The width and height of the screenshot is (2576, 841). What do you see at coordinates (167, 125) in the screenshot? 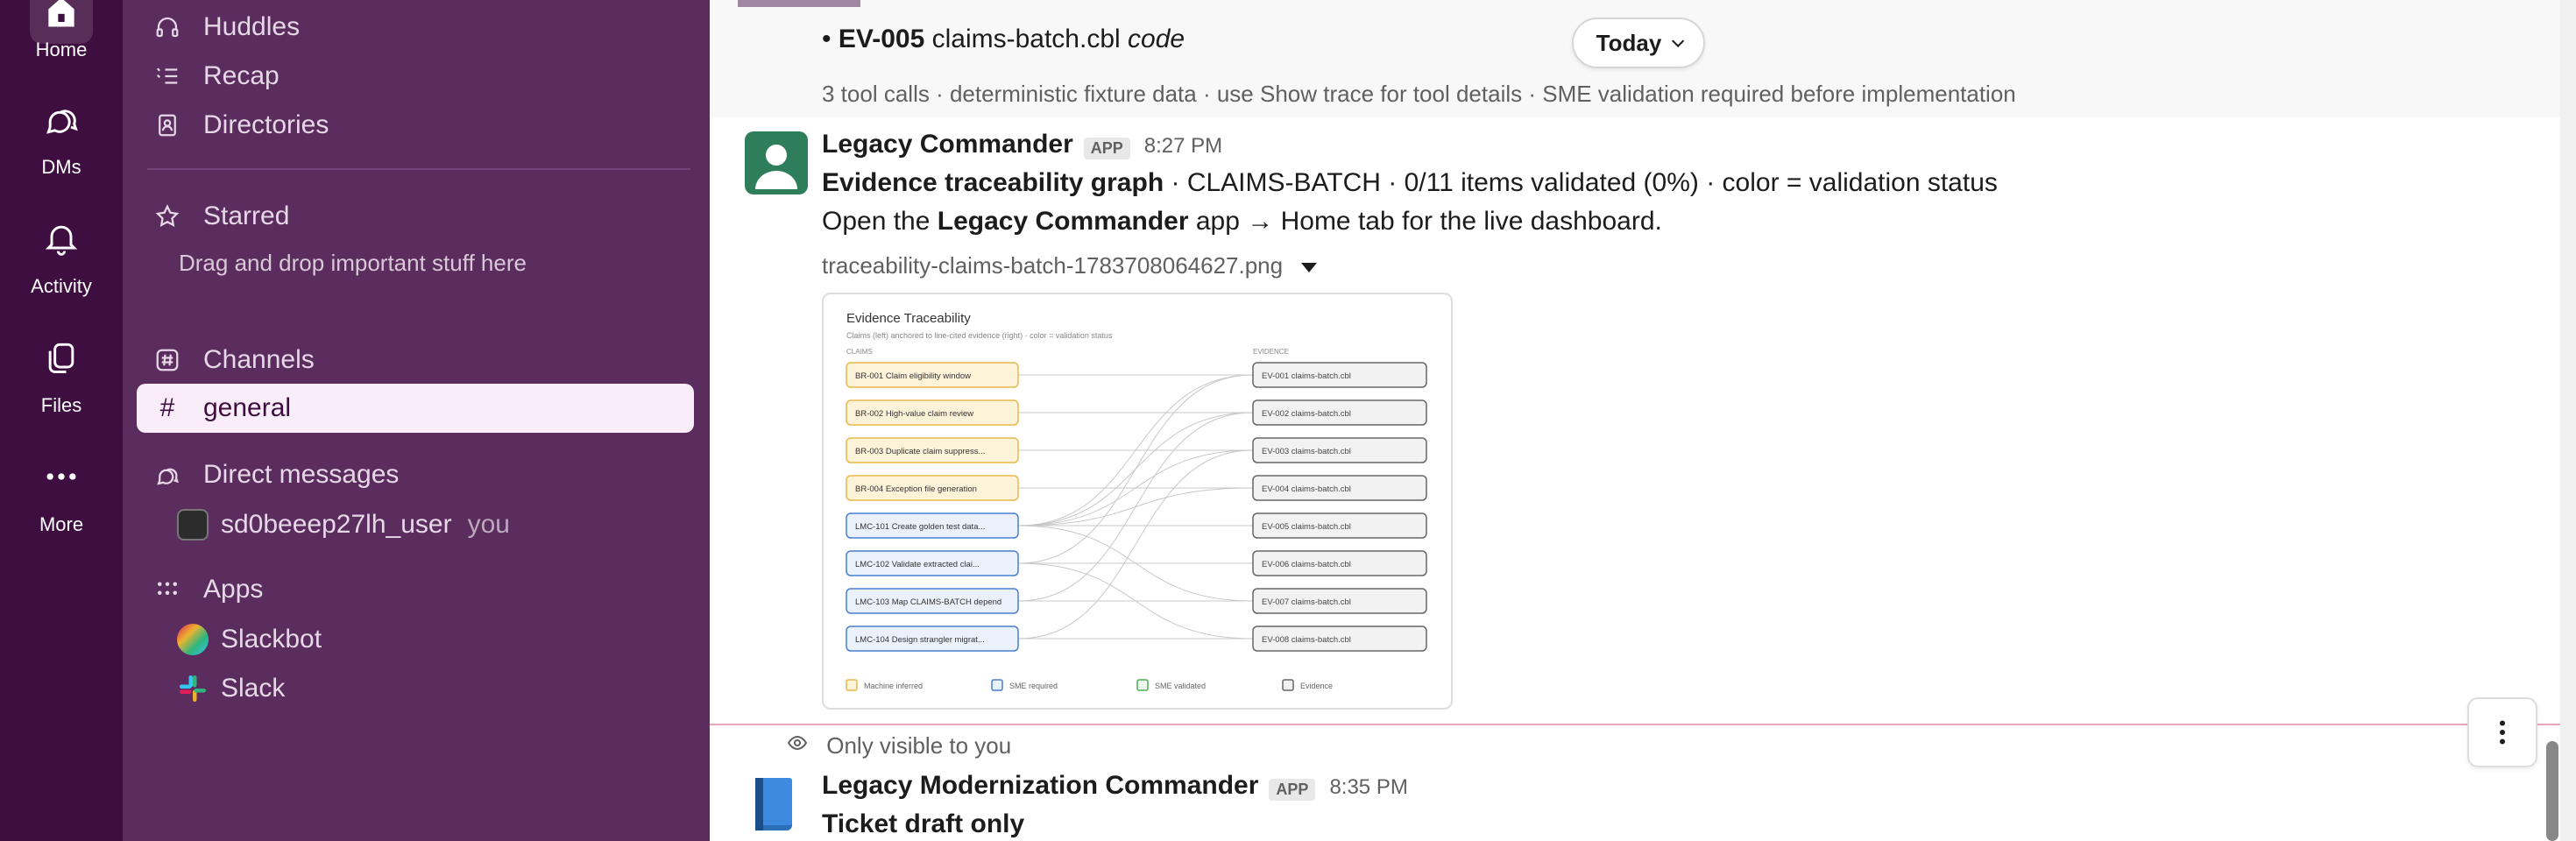
I see `directory-icon` at bounding box center [167, 125].